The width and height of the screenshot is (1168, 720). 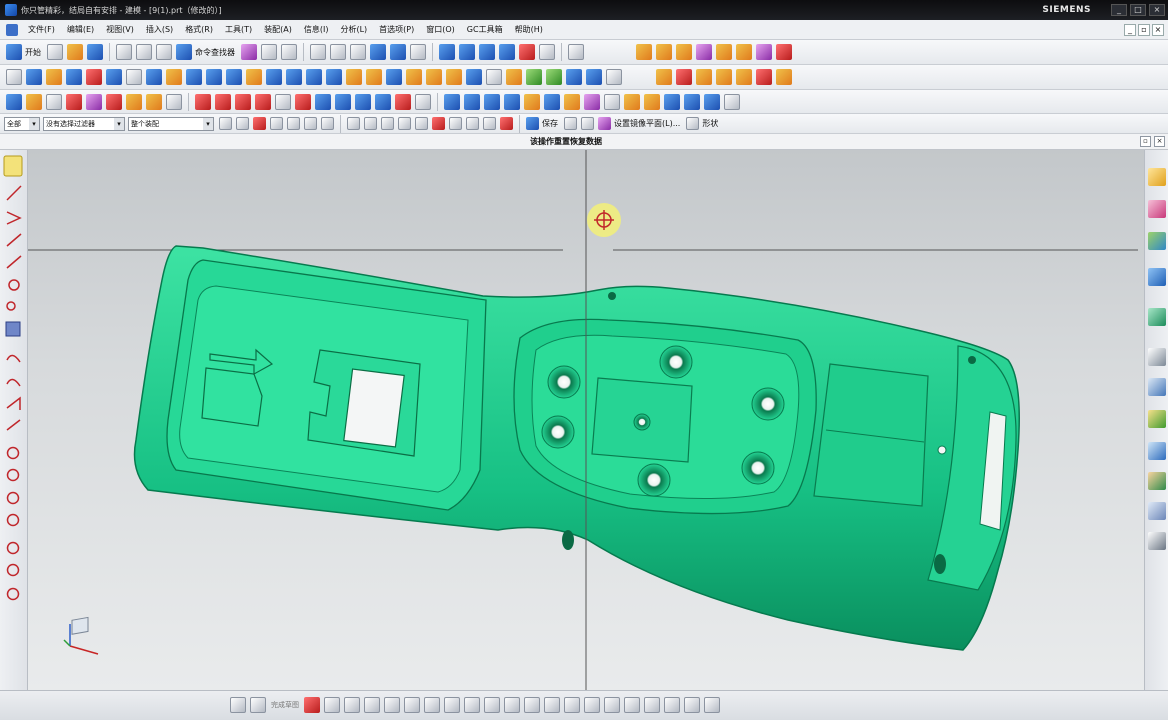 What do you see at coordinates (421, 123) in the screenshot?
I see `snap-center-icon` at bounding box center [421, 123].